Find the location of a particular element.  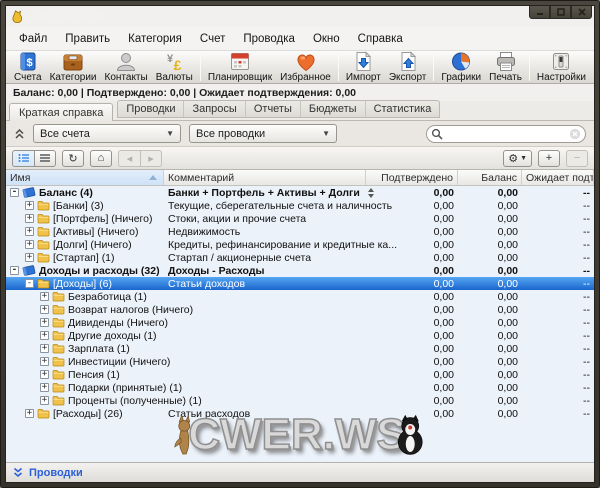

accounts-filter-value: Все счета is located at coordinates (65, 133).